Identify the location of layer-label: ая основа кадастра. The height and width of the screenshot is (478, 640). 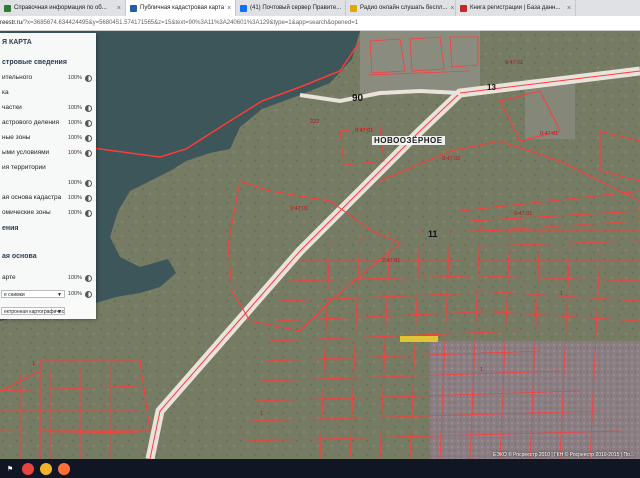
(32, 197).